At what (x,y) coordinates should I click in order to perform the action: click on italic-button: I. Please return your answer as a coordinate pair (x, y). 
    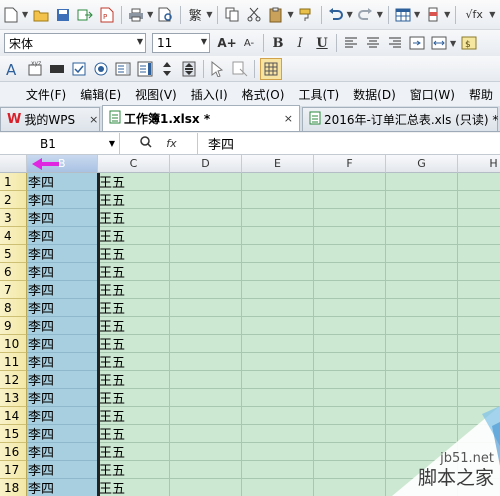
    Looking at the image, I should click on (300, 43).